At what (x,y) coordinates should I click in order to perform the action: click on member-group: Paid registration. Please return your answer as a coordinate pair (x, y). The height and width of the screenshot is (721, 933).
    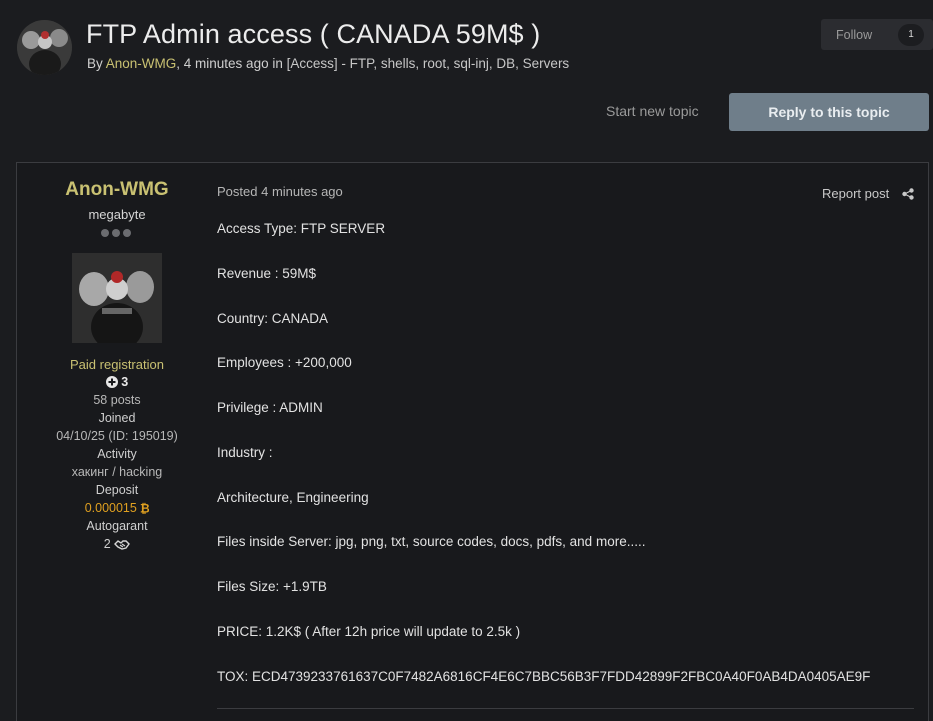
    Looking at the image, I should click on (117, 364).